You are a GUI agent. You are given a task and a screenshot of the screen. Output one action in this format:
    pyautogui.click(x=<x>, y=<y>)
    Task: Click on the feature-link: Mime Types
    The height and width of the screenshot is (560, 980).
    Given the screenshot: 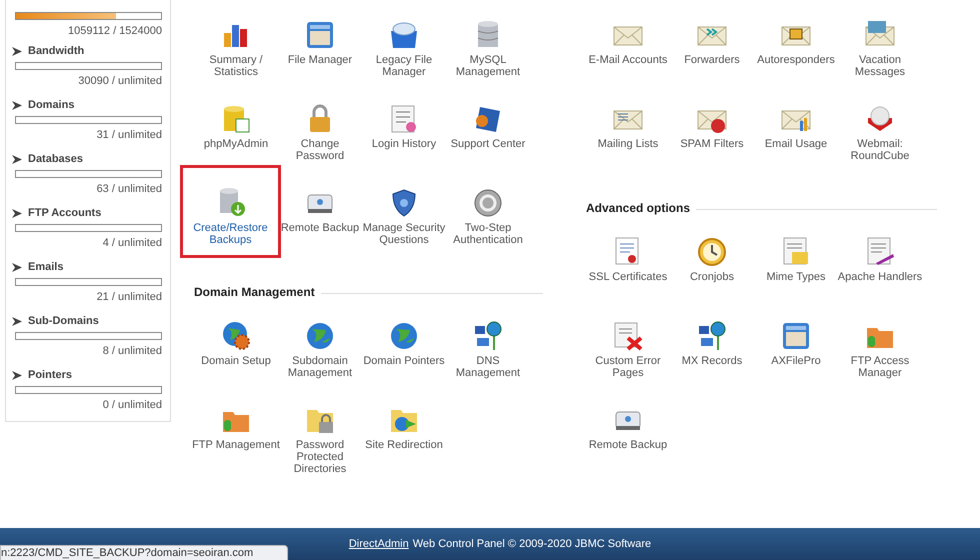 What is the action you would take?
    pyautogui.click(x=796, y=274)
    